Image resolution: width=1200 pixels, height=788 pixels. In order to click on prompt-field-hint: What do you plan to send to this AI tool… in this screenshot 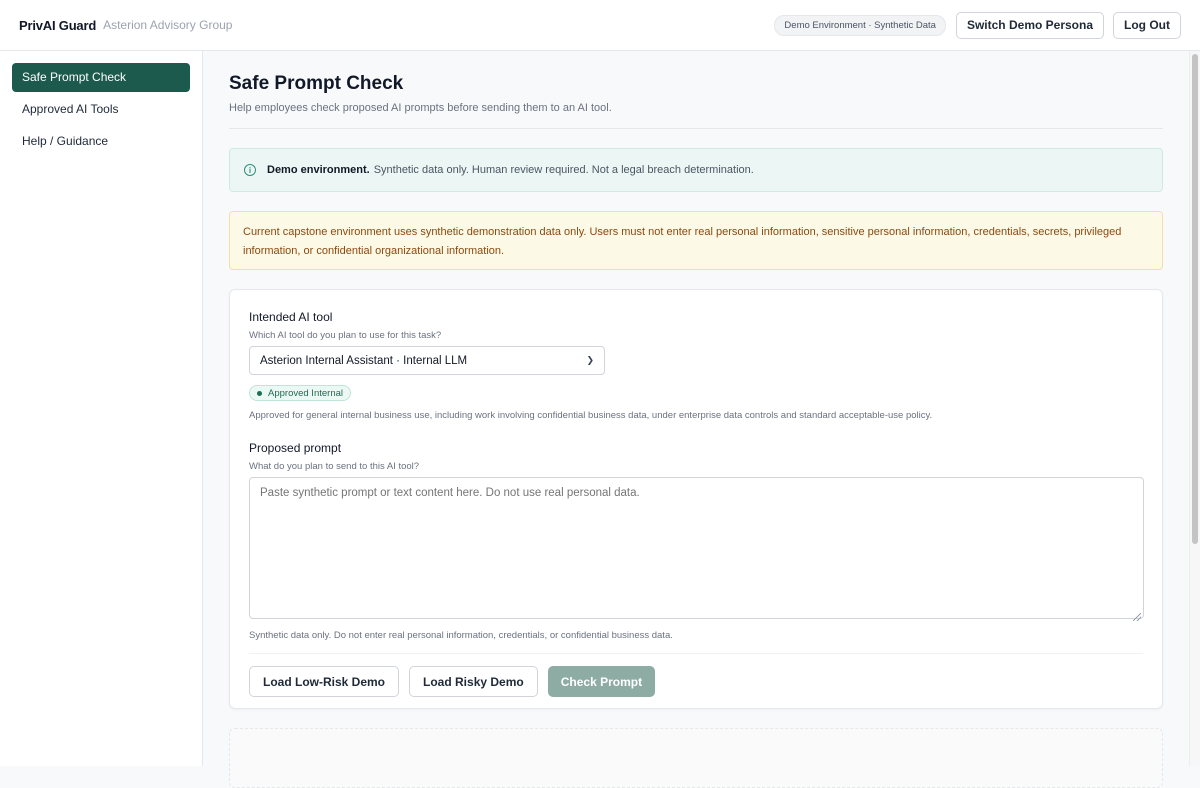, I will do `click(334, 466)`.